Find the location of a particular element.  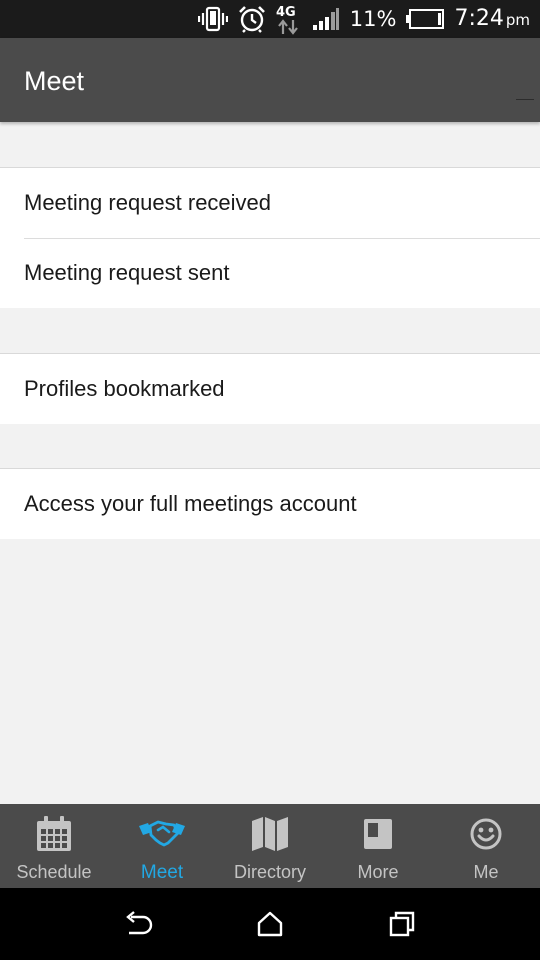

home-icon is located at coordinates (270, 924).